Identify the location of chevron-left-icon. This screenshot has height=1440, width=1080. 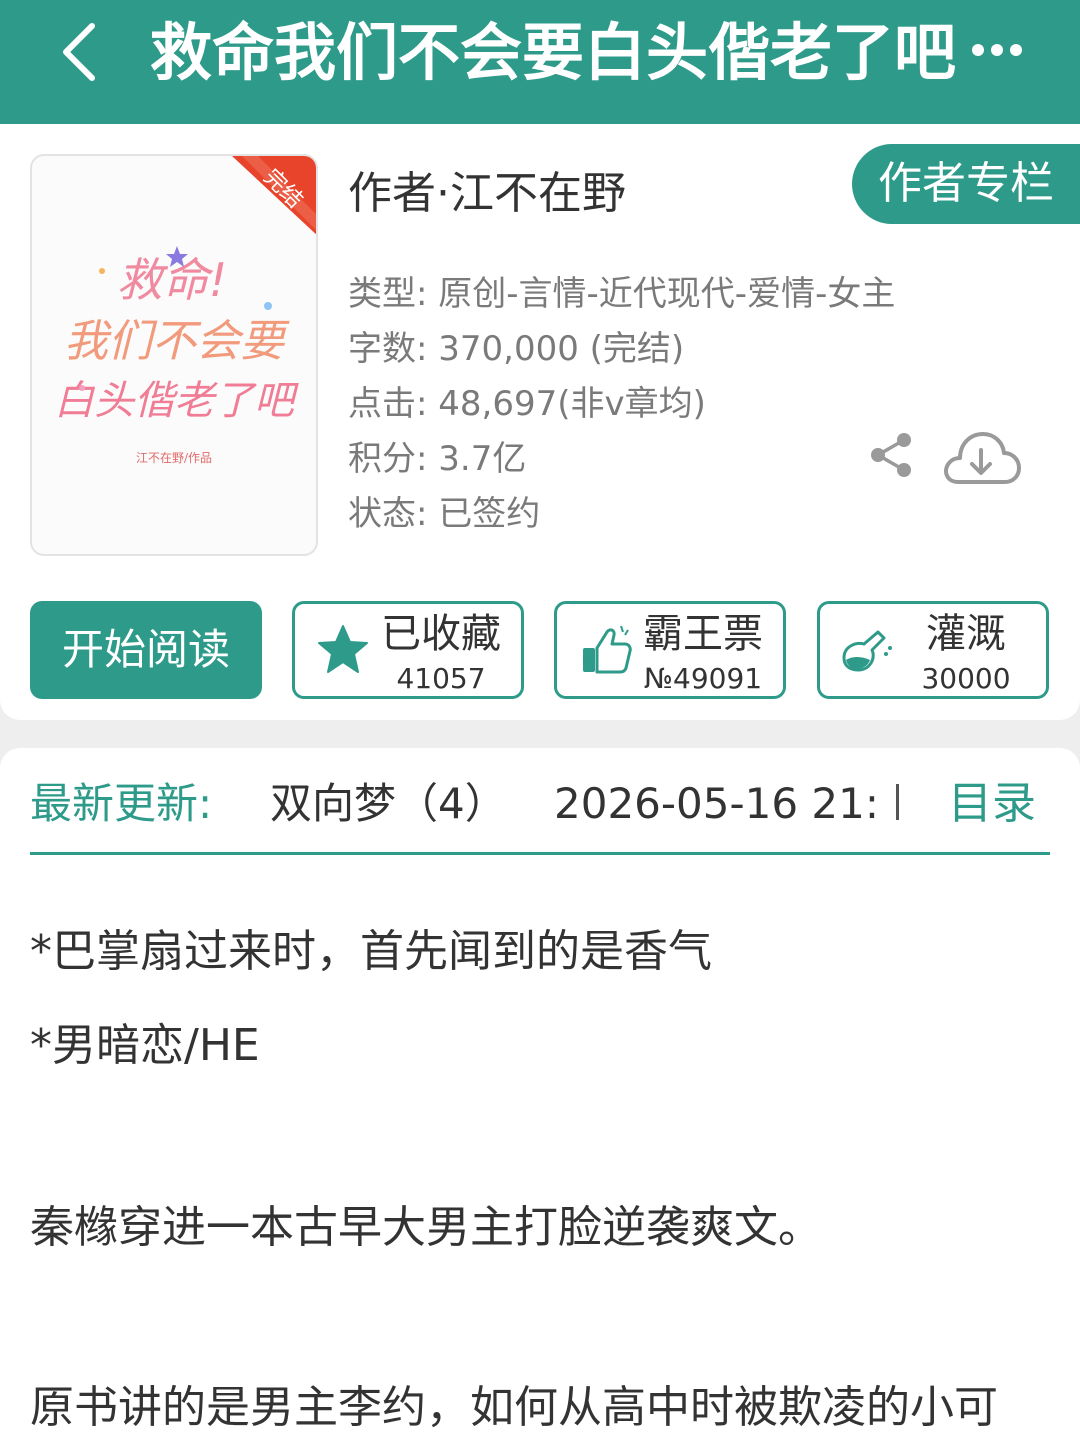
(82, 53).